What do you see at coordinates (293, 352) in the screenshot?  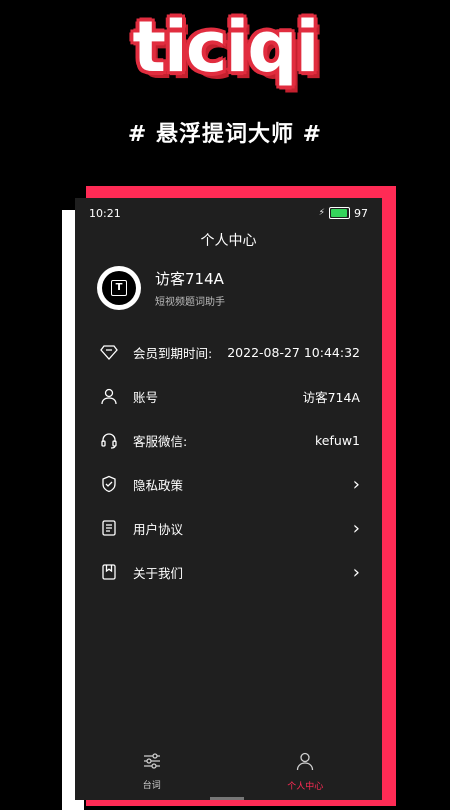 I see `menu-value: 2022-08-27 10:44:32` at bounding box center [293, 352].